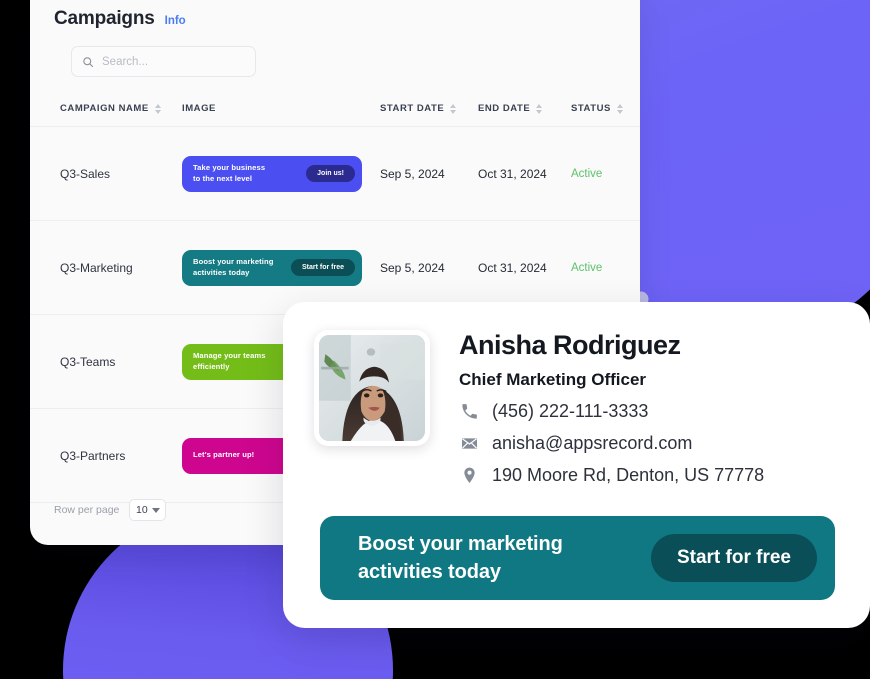 The width and height of the screenshot is (870, 679). I want to click on column-header-start-date: START DATE, so click(429, 111).